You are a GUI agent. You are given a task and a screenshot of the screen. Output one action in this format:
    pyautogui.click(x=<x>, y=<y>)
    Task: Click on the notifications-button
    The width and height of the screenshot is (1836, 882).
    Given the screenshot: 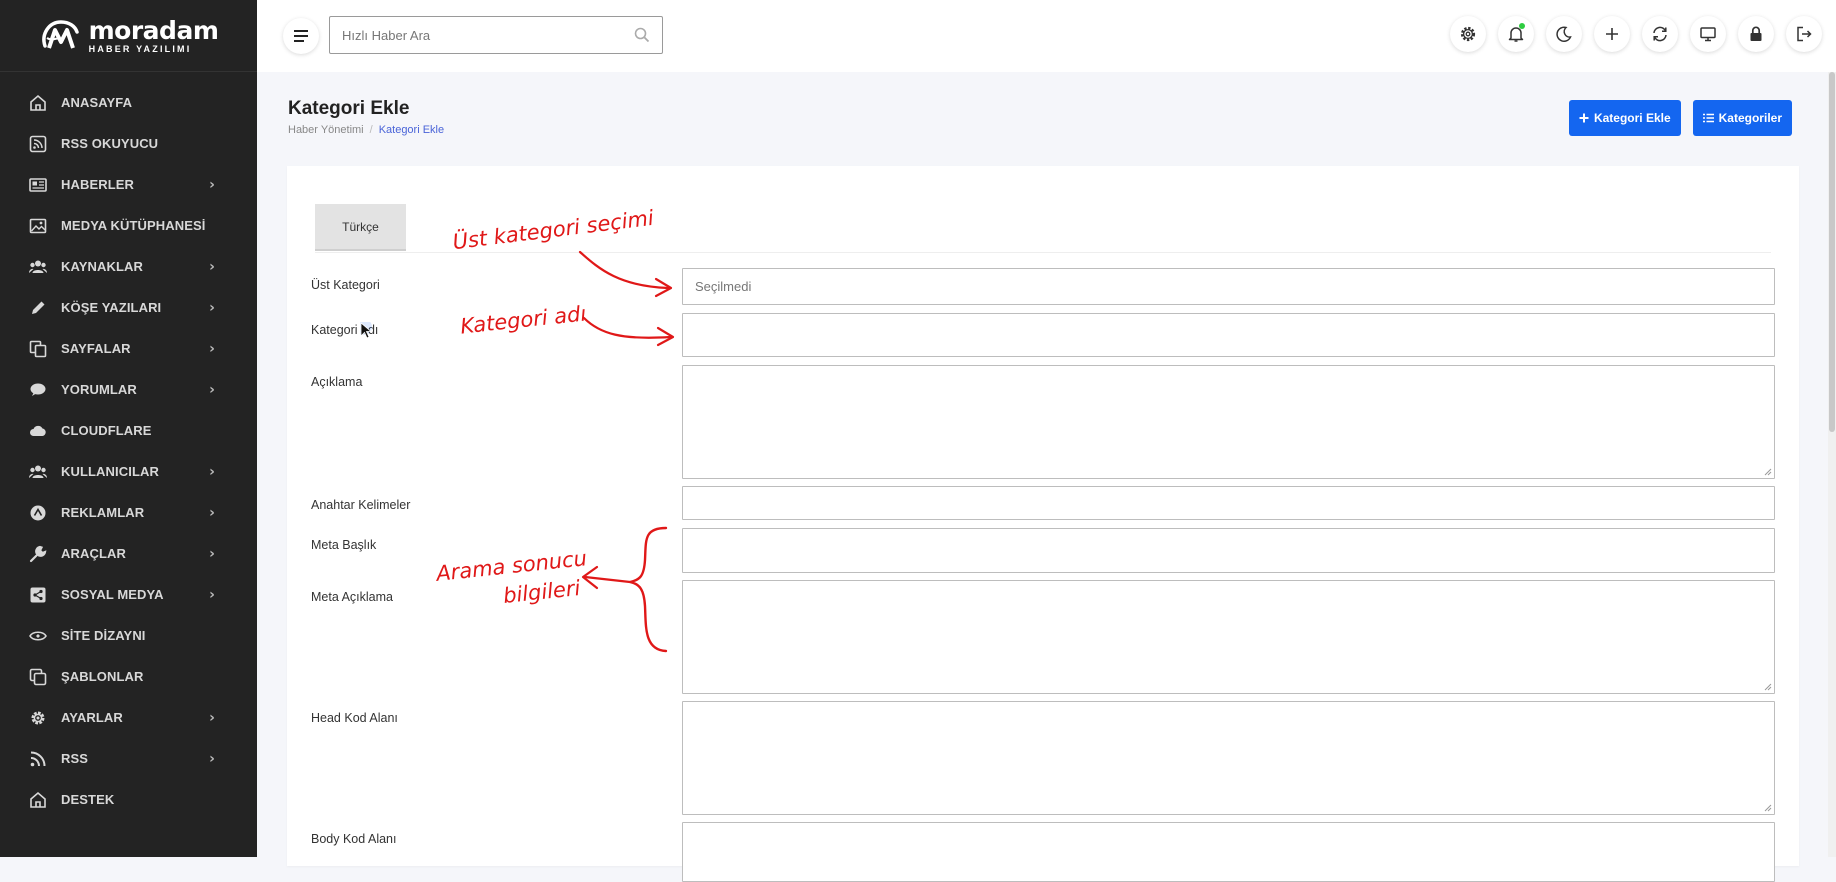 What is the action you would take?
    pyautogui.click(x=1516, y=34)
    